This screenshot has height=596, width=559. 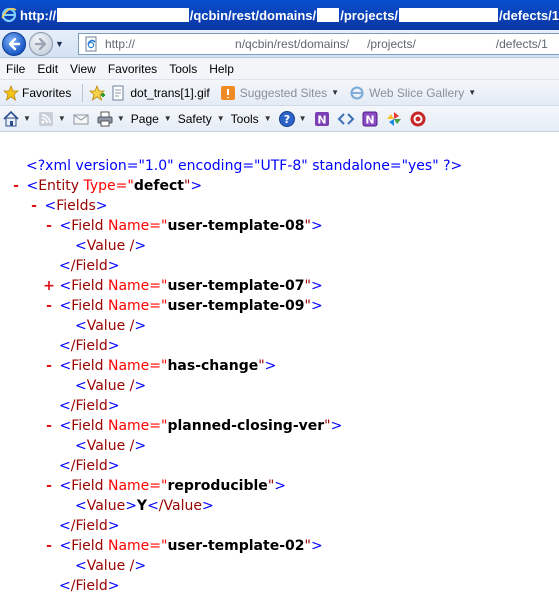 I want to click on field-row: - <Field Name="has-change">, so click(x=159, y=366).